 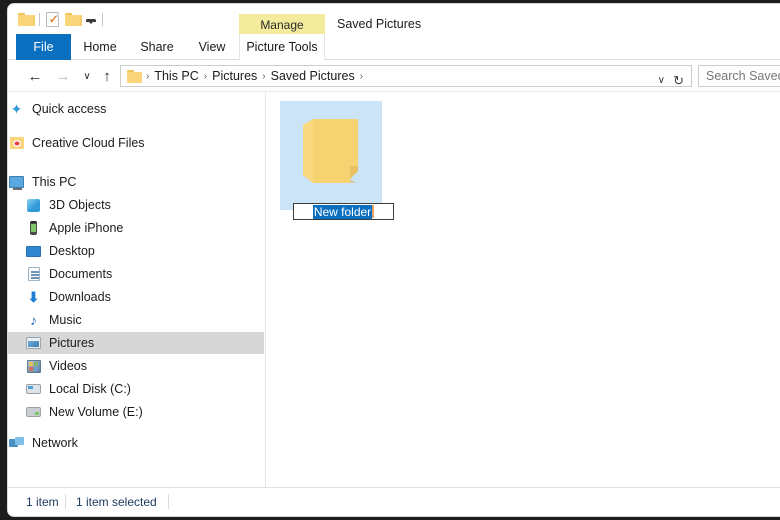 I want to click on sidebar-item-music: ♪ Music, so click(x=136, y=320).